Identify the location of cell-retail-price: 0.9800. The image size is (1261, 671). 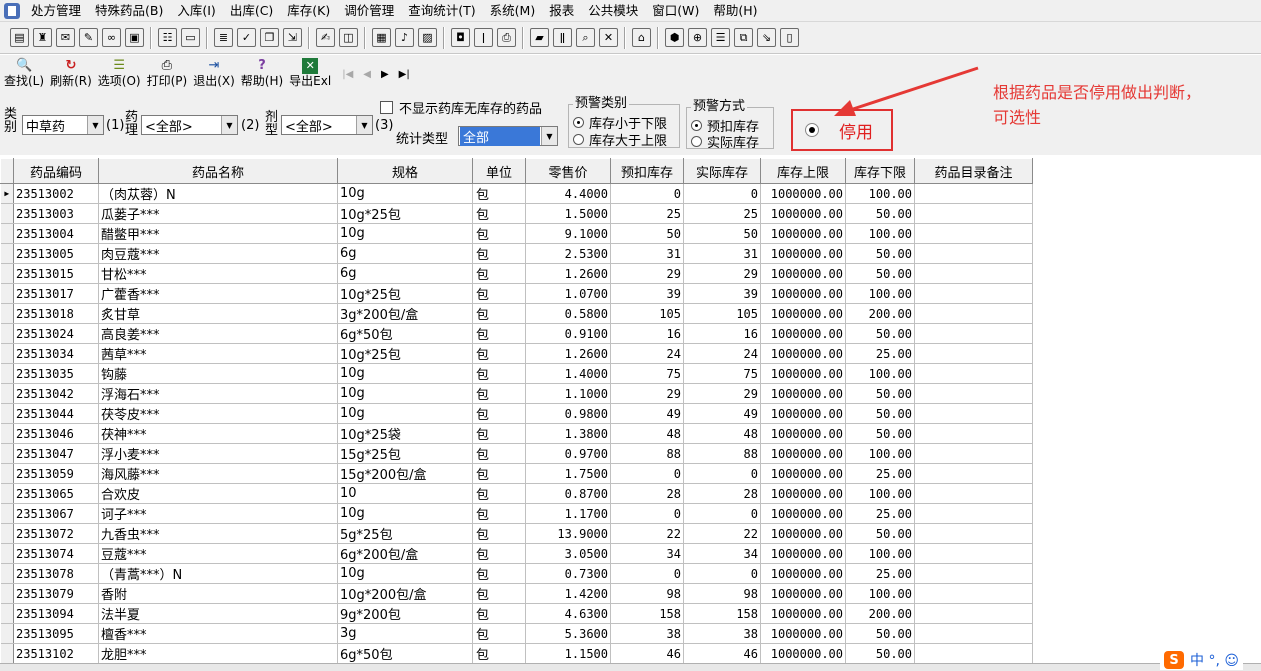
(568, 413).